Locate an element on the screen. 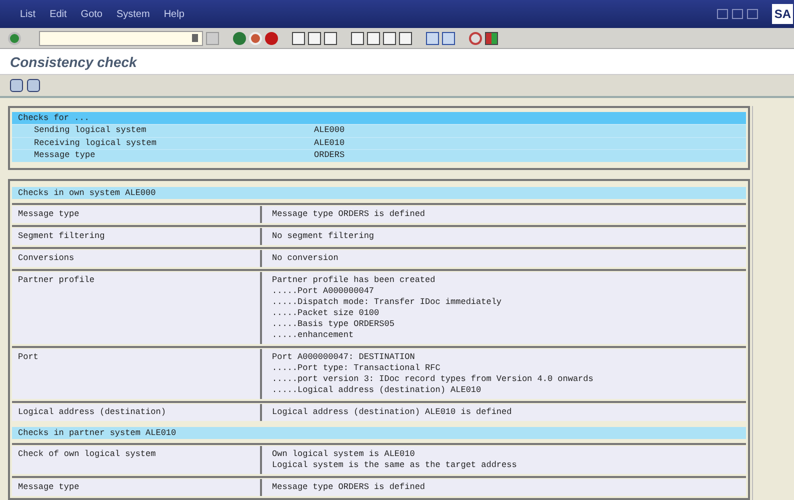 The width and height of the screenshot is (794, 500). menu-item: List is located at coordinates (28, 14).